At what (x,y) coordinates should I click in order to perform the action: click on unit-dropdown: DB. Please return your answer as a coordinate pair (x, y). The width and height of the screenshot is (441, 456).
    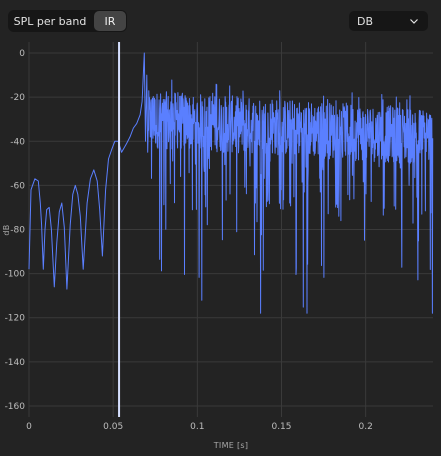
    Looking at the image, I should click on (388, 21).